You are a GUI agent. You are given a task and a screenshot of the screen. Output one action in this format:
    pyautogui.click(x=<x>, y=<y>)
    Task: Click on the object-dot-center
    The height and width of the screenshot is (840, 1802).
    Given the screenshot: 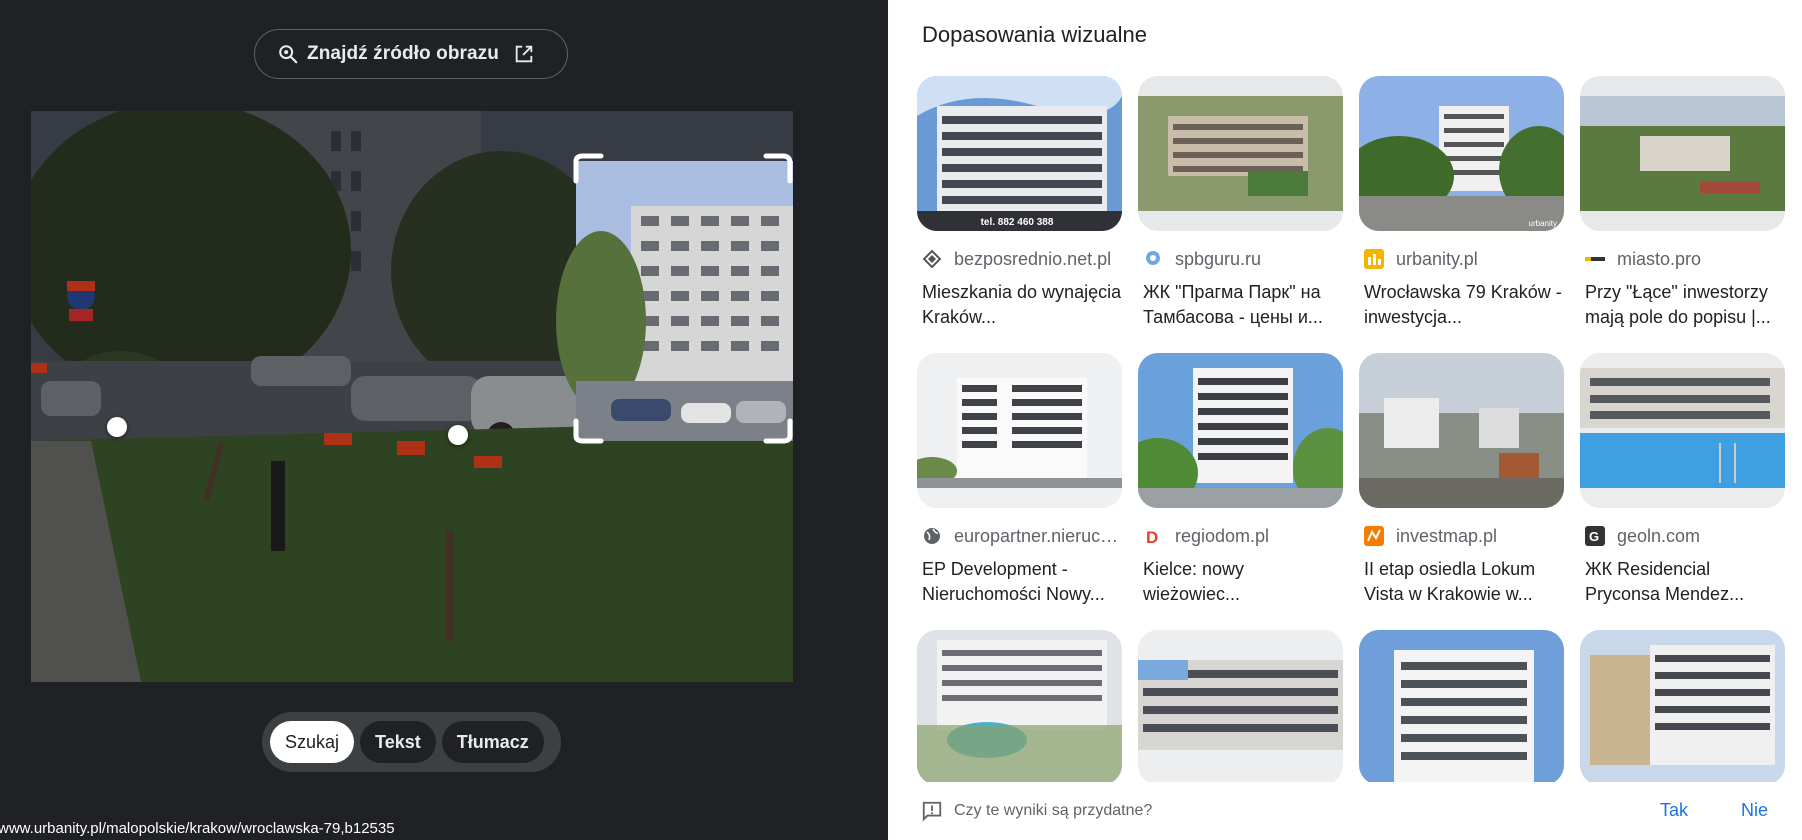 What is the action you would take?
    pyautogui.click(x=458, y=435)
    